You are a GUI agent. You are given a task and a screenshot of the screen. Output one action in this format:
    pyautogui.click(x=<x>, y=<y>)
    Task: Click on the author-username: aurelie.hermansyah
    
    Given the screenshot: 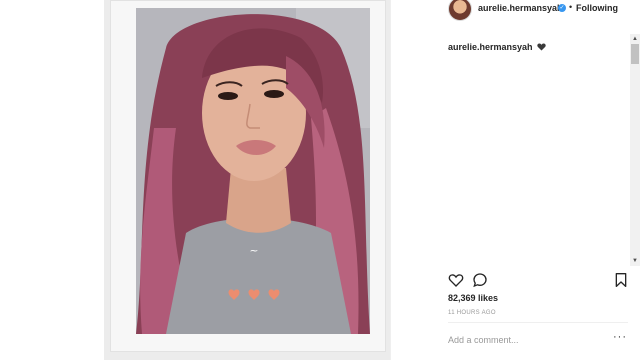 What is the action you would take?
    pyautogui.click(x=520, y=8)
    